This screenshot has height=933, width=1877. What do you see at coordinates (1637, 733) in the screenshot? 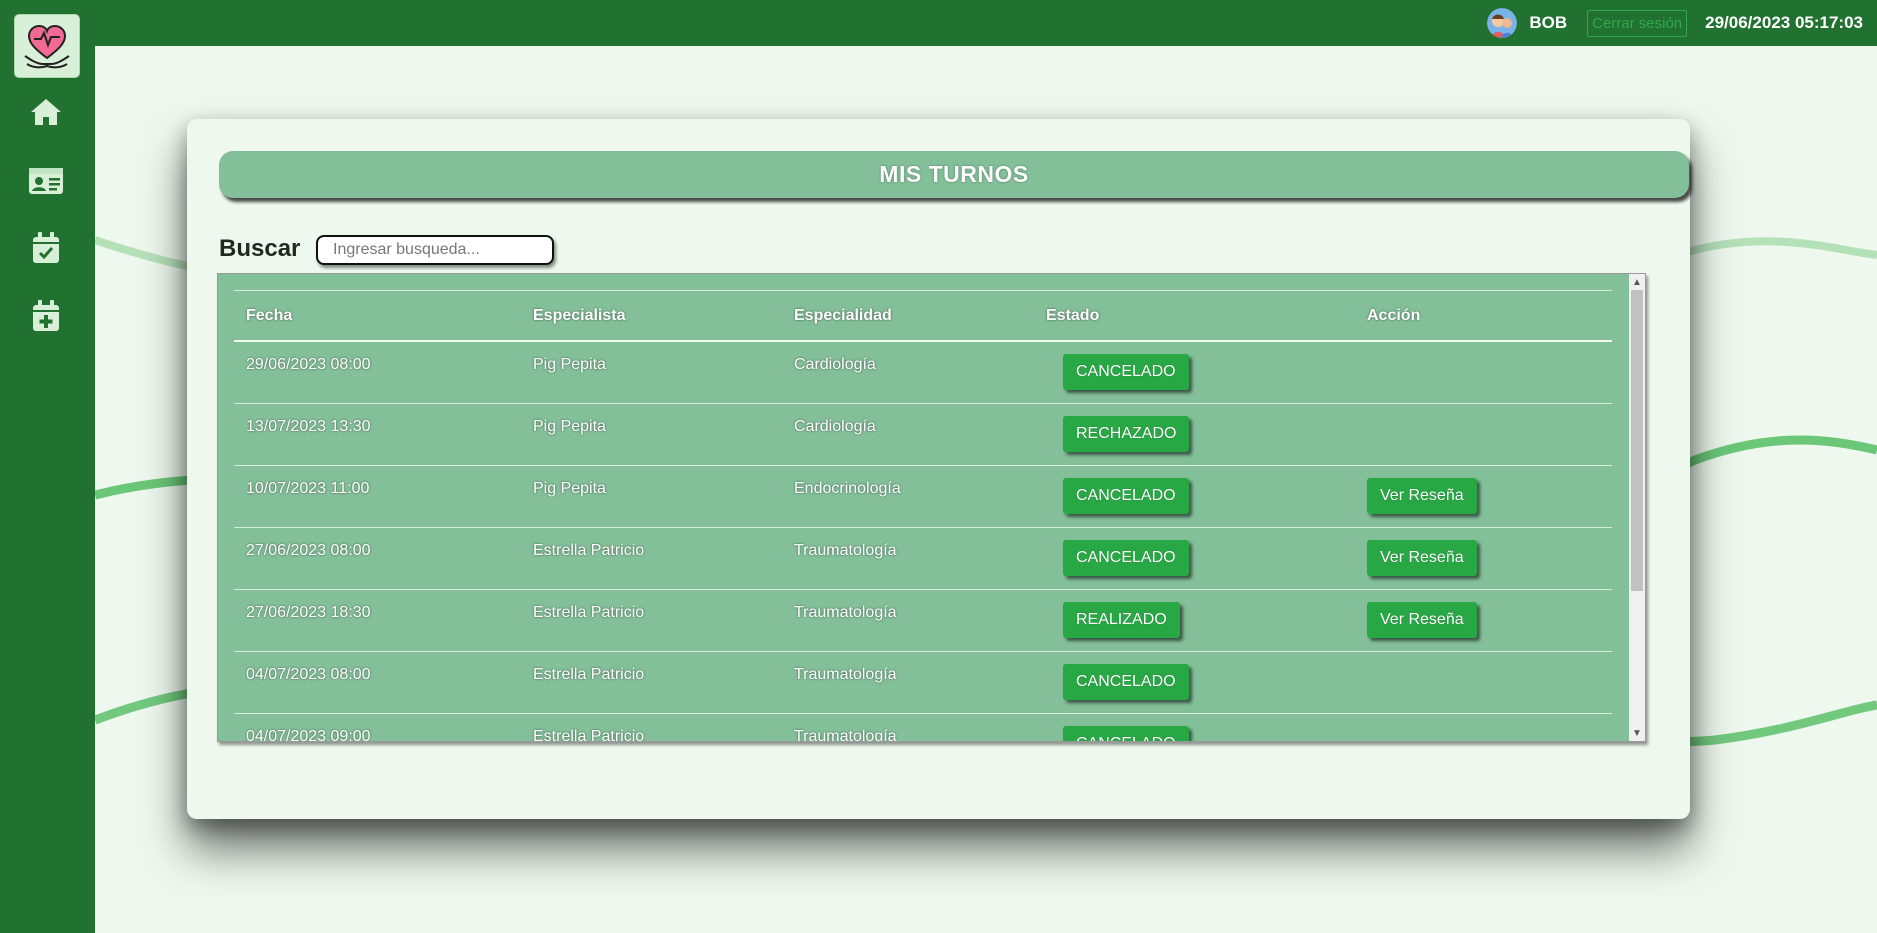
I see `scroll-down-arrow-icon: ▼` at bounding box center [1637, 733].